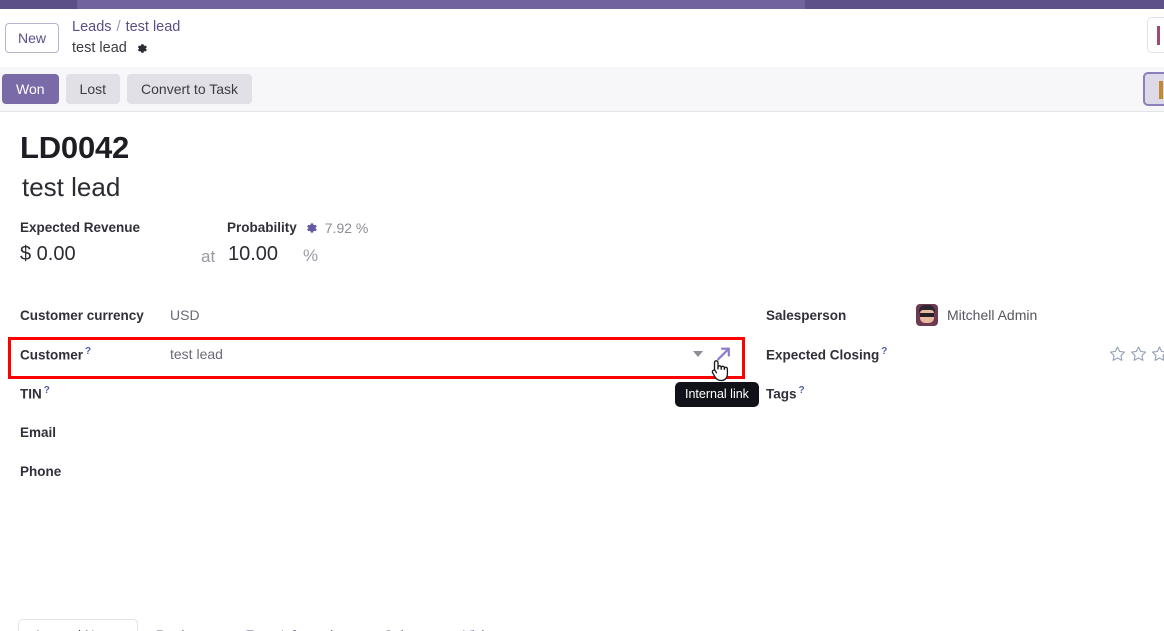 The height and width of the screenshot is (631, 1164). Describe the element at coordinates (806, 315) in the screenshot. I see `field-label-text: Salesperson` at that location.